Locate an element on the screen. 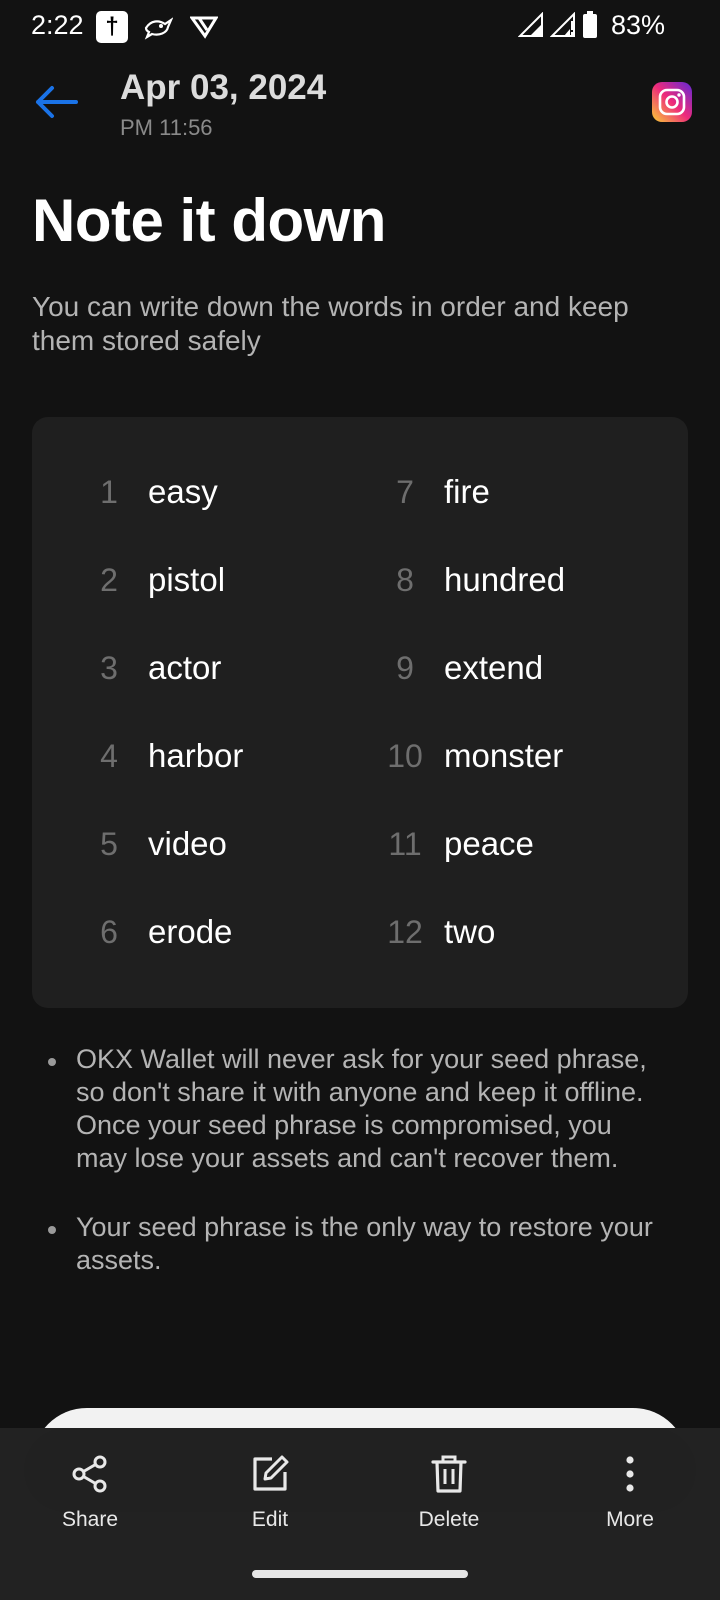 The image size is (720, 1600). notification-icons: † is located at coordinates (158, 27).